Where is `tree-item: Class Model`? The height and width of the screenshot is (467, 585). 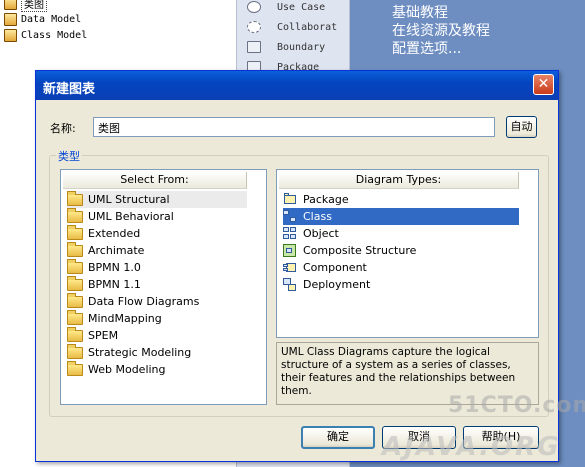
tree-item: Class Model is located at coordinates (45, 35).